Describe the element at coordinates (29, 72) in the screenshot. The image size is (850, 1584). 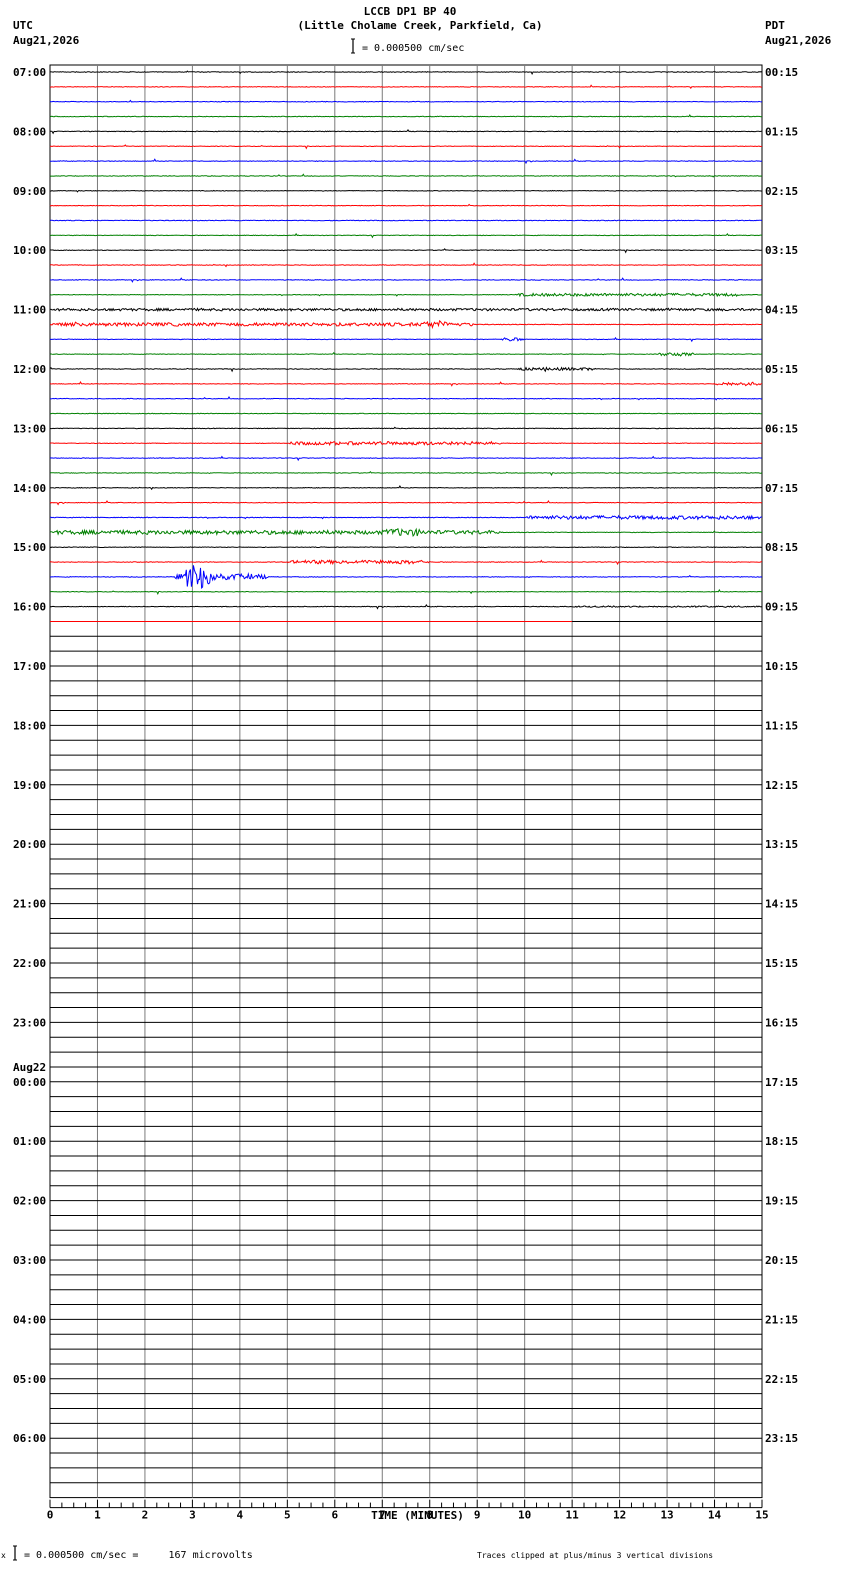
I see `left-hour-label: 07:00` at that location.